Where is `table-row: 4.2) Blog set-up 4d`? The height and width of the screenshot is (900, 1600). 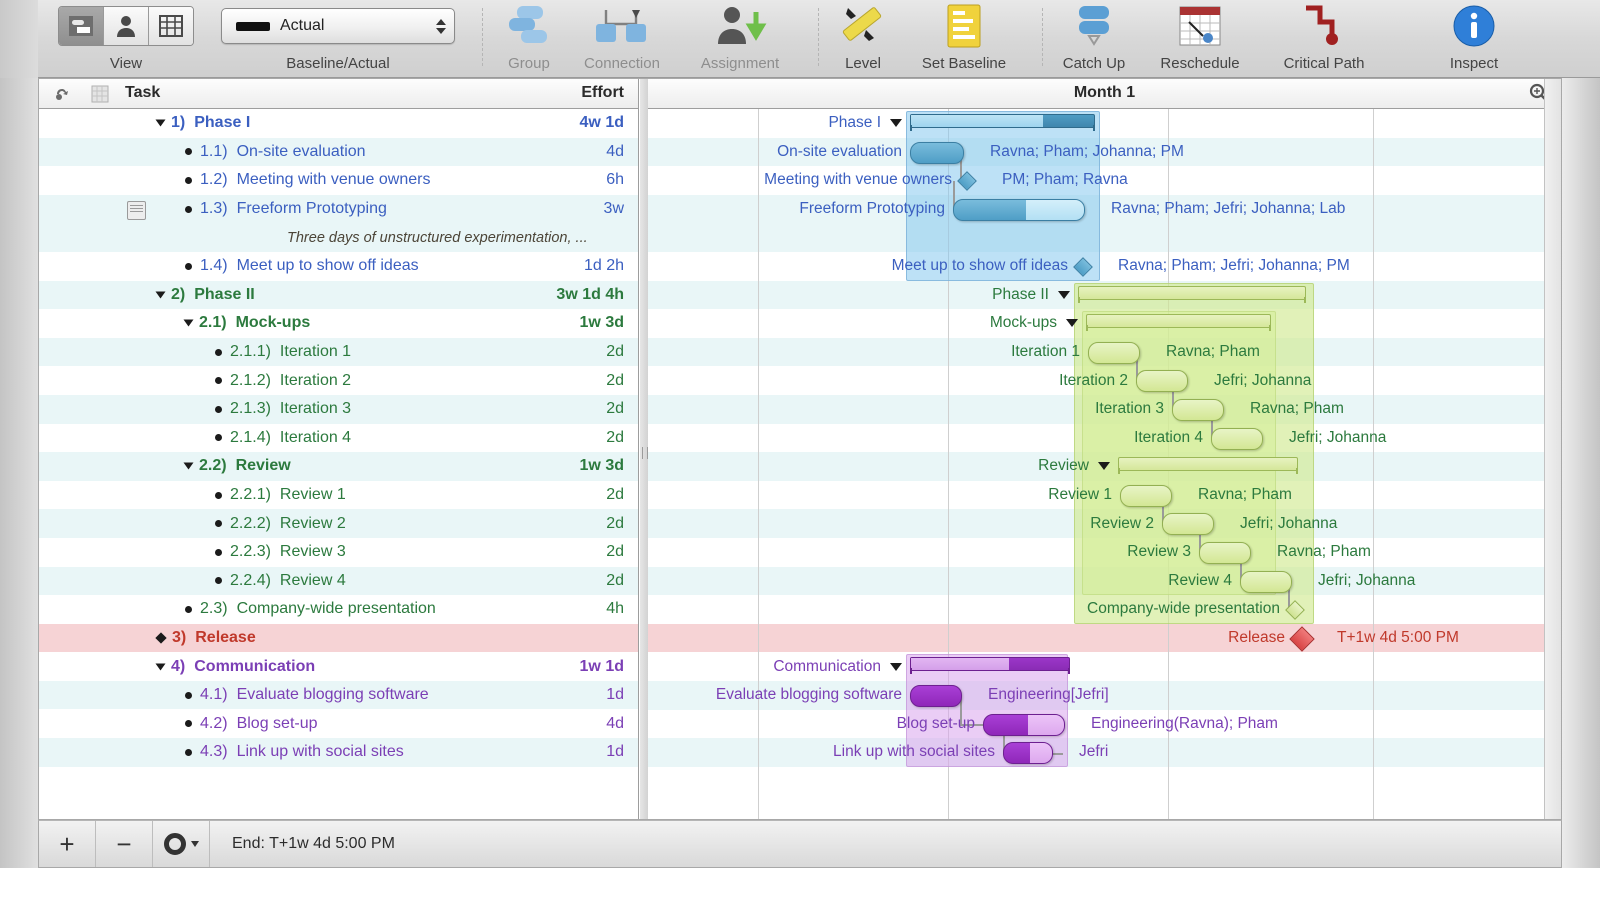
table-row: 4.2) Blog set-up 4d is located at coordinates (338, 723).